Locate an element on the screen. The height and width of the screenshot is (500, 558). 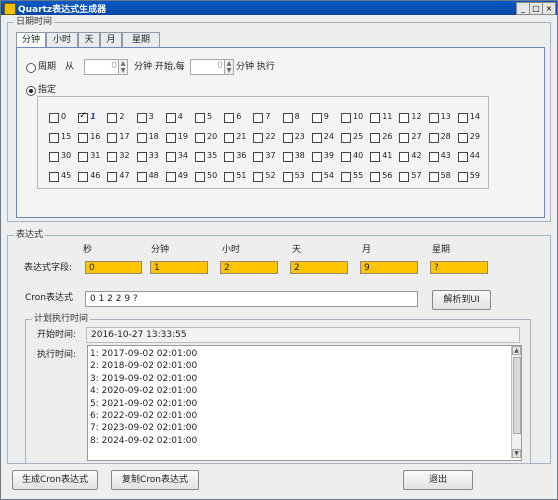
generate-cron-button: 生成Cron表达式 is located at coordinates (55, 480).